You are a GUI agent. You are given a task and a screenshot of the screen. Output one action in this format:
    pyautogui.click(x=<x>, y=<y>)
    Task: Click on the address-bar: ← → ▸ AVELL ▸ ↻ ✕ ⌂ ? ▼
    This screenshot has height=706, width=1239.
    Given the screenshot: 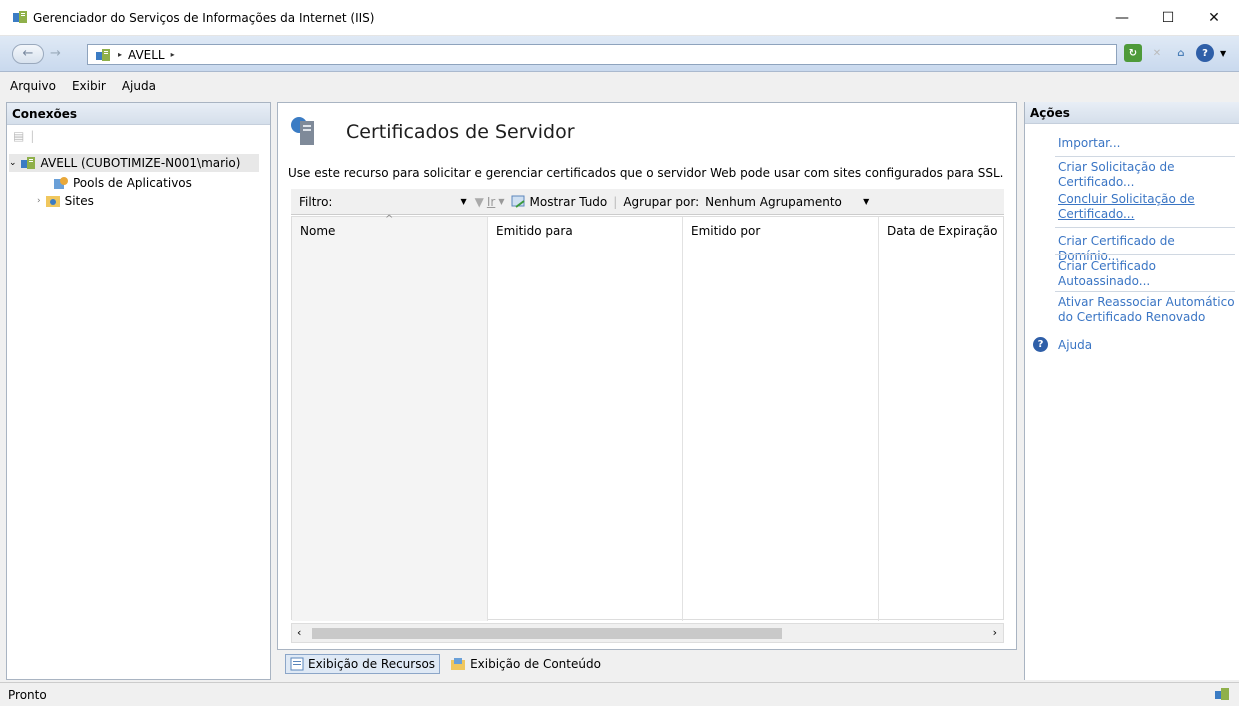 What is the action you would take?
    pyautogui.click(x=619, y=54)
    